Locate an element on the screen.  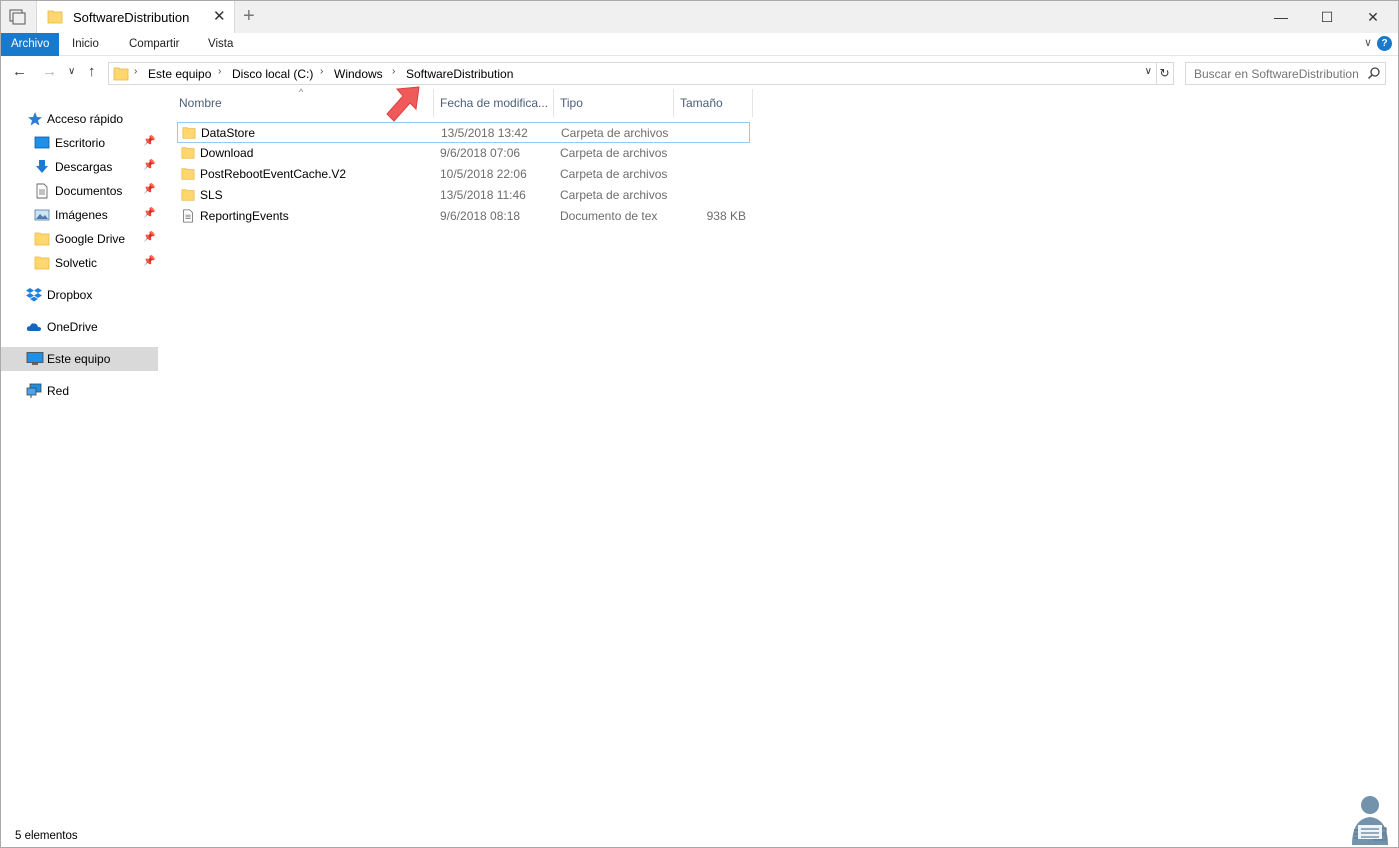
sidebar-item-solvetic: Solvetic 📌 is located at coordinates (79, 263).